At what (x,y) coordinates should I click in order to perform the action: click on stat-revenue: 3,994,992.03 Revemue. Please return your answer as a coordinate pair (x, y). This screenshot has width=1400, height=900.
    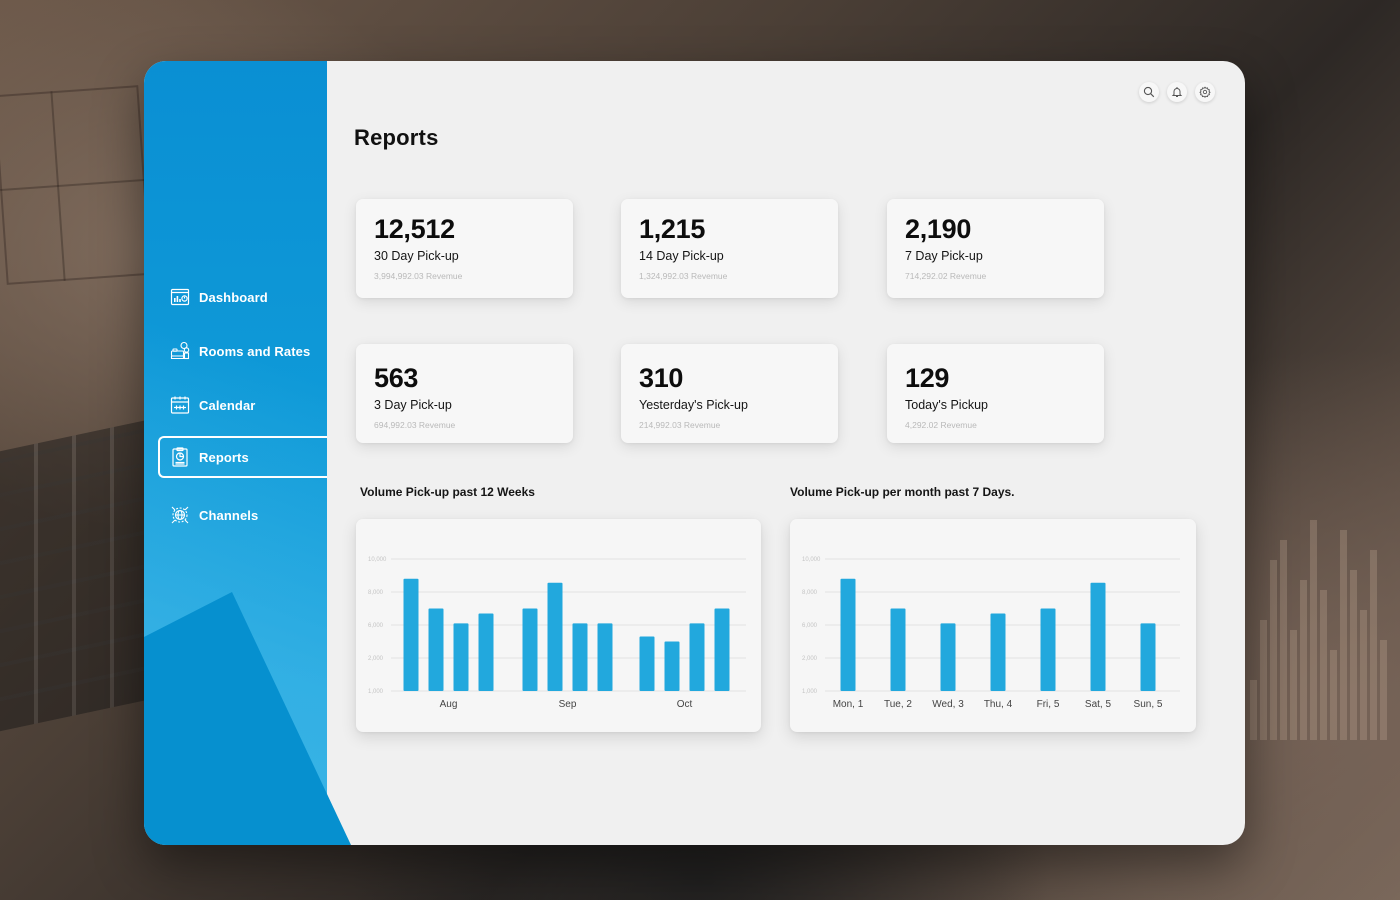
    Looking at the image, I should click on (418, 276).